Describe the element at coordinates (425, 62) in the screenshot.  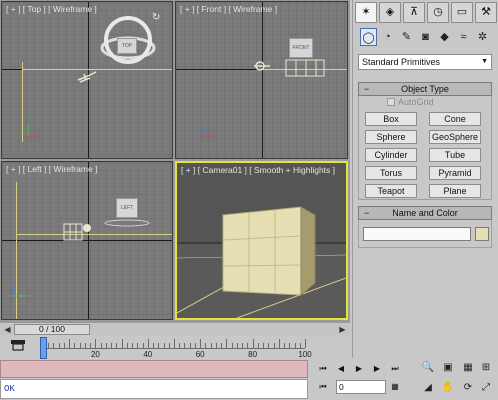
I see `category-dropdown: Standard Primitives ▼` at that location.